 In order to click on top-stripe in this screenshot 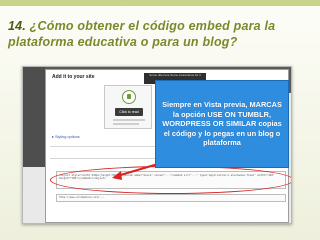, I will do `click(160, 3)`.